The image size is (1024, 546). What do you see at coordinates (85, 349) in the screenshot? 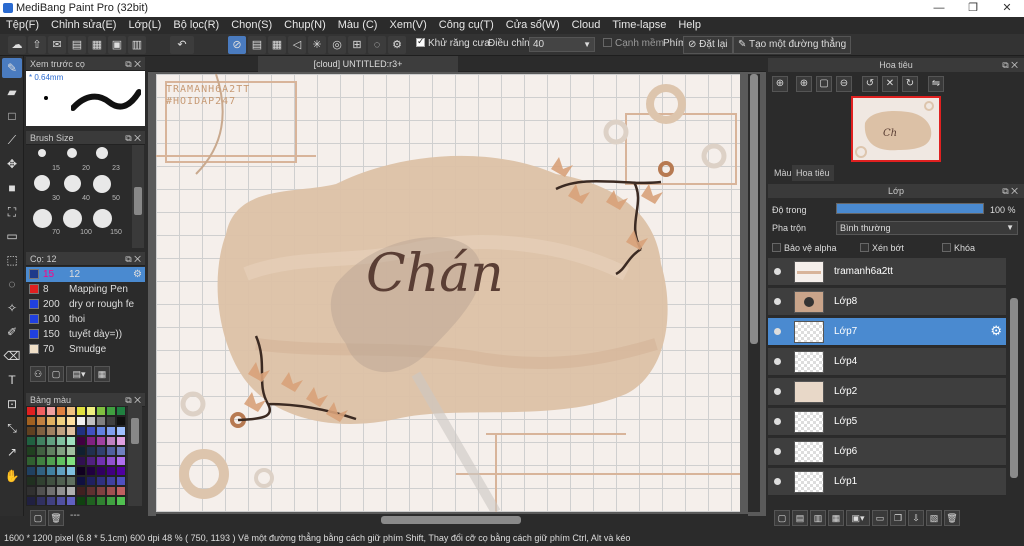
I see `brush-item: 70 Smudge` at bounding box center [85, 349].